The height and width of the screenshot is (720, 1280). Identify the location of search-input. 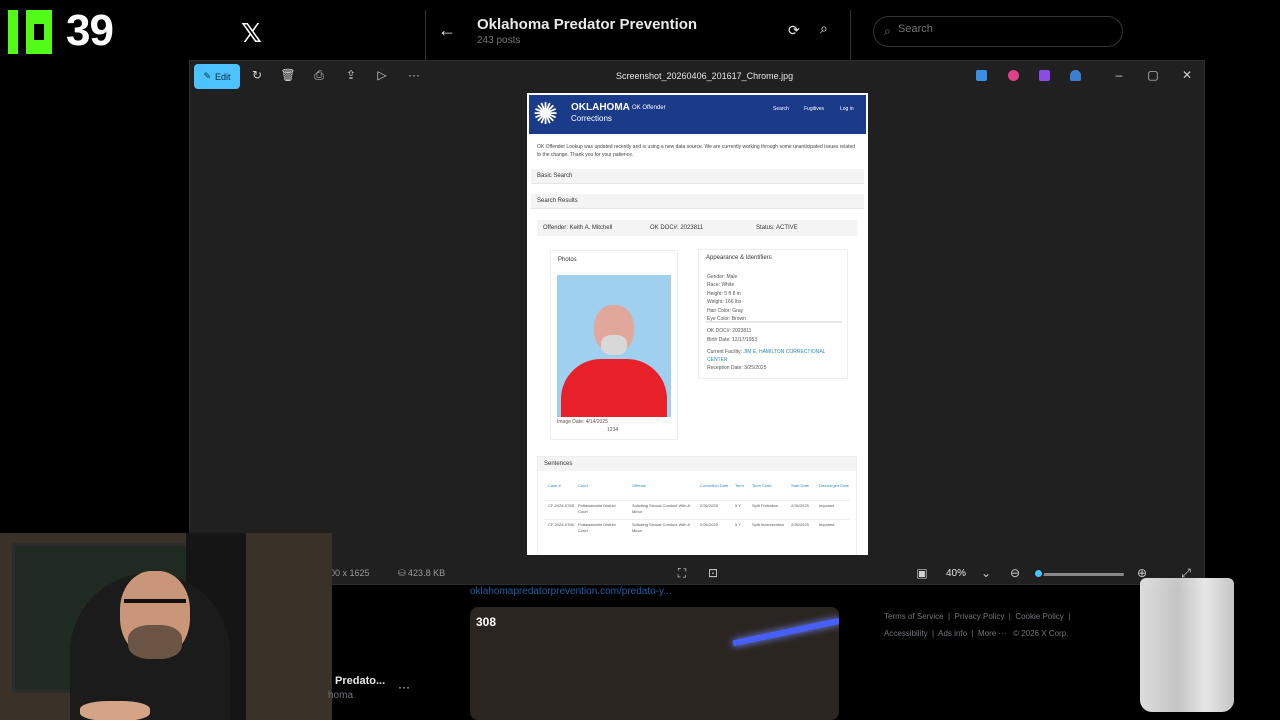
(1003, 29).